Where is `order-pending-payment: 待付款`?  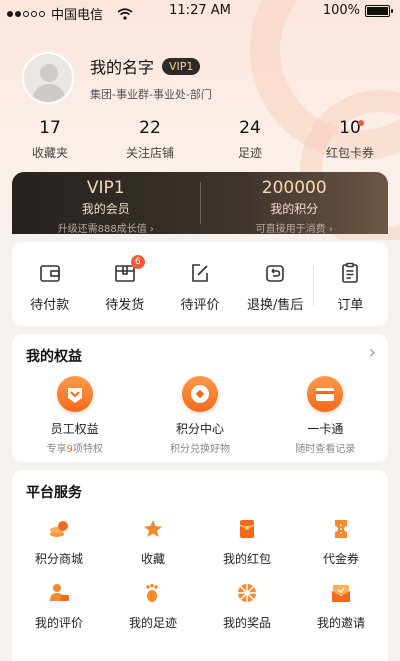
order-pending-payment: 待付款 is located at coordinates (49, 284).